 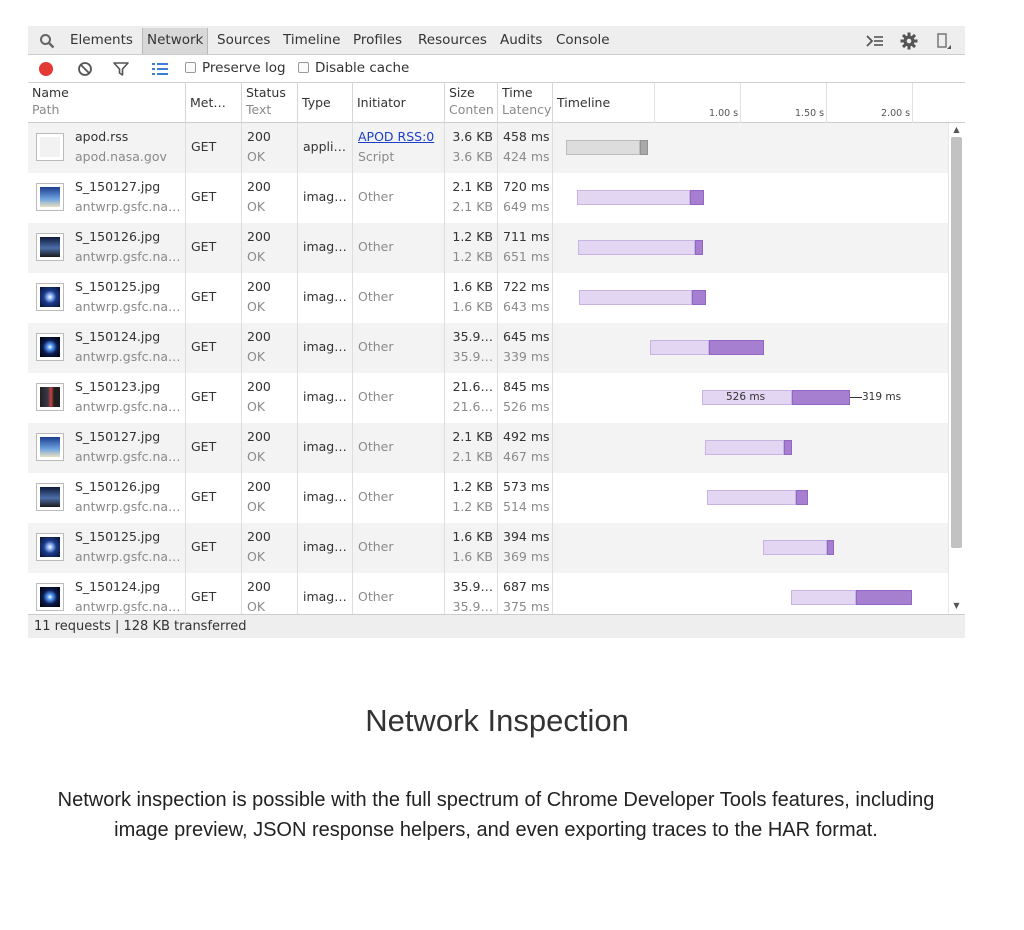 I want to click on content-size: 3.6 KB, so click(x=472, y=156).